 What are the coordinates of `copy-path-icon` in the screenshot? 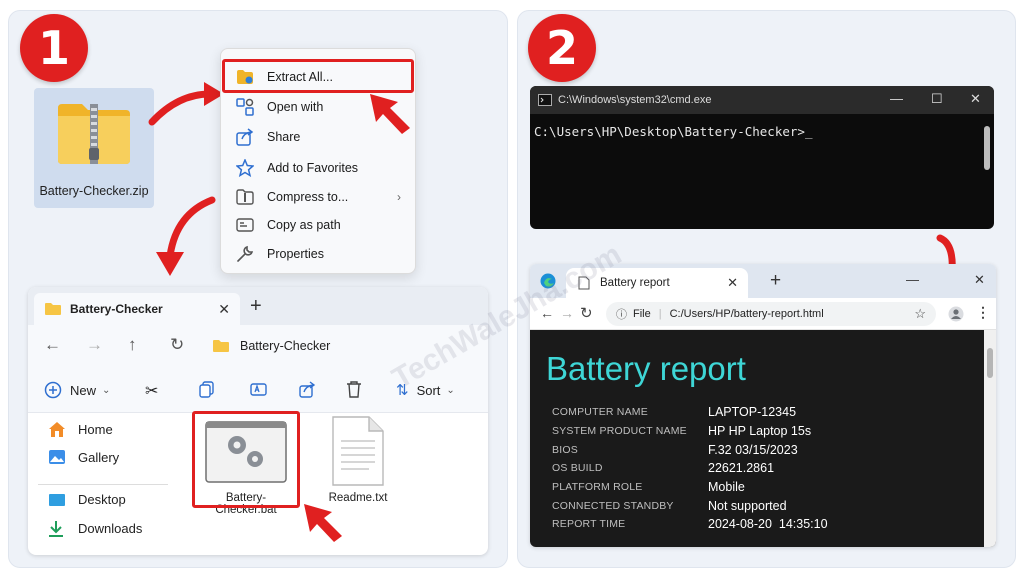 It's located at (245, 225).